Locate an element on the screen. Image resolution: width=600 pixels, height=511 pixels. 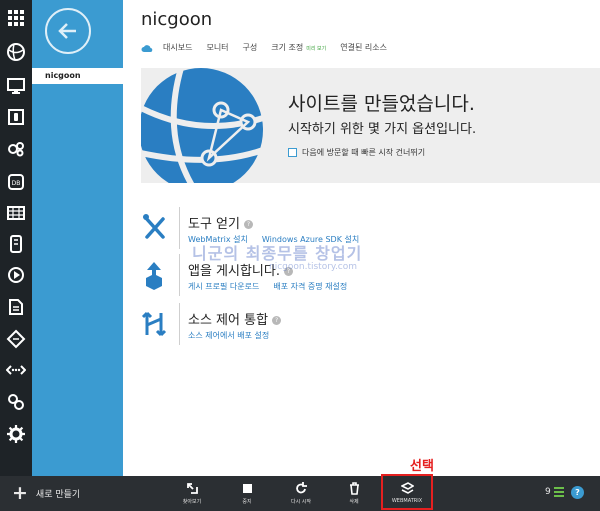
tab-bar: 대시보드 모니터 구성 크기 조정 미리 보기 연결된 리소스 is located at coordinates (271, 47).